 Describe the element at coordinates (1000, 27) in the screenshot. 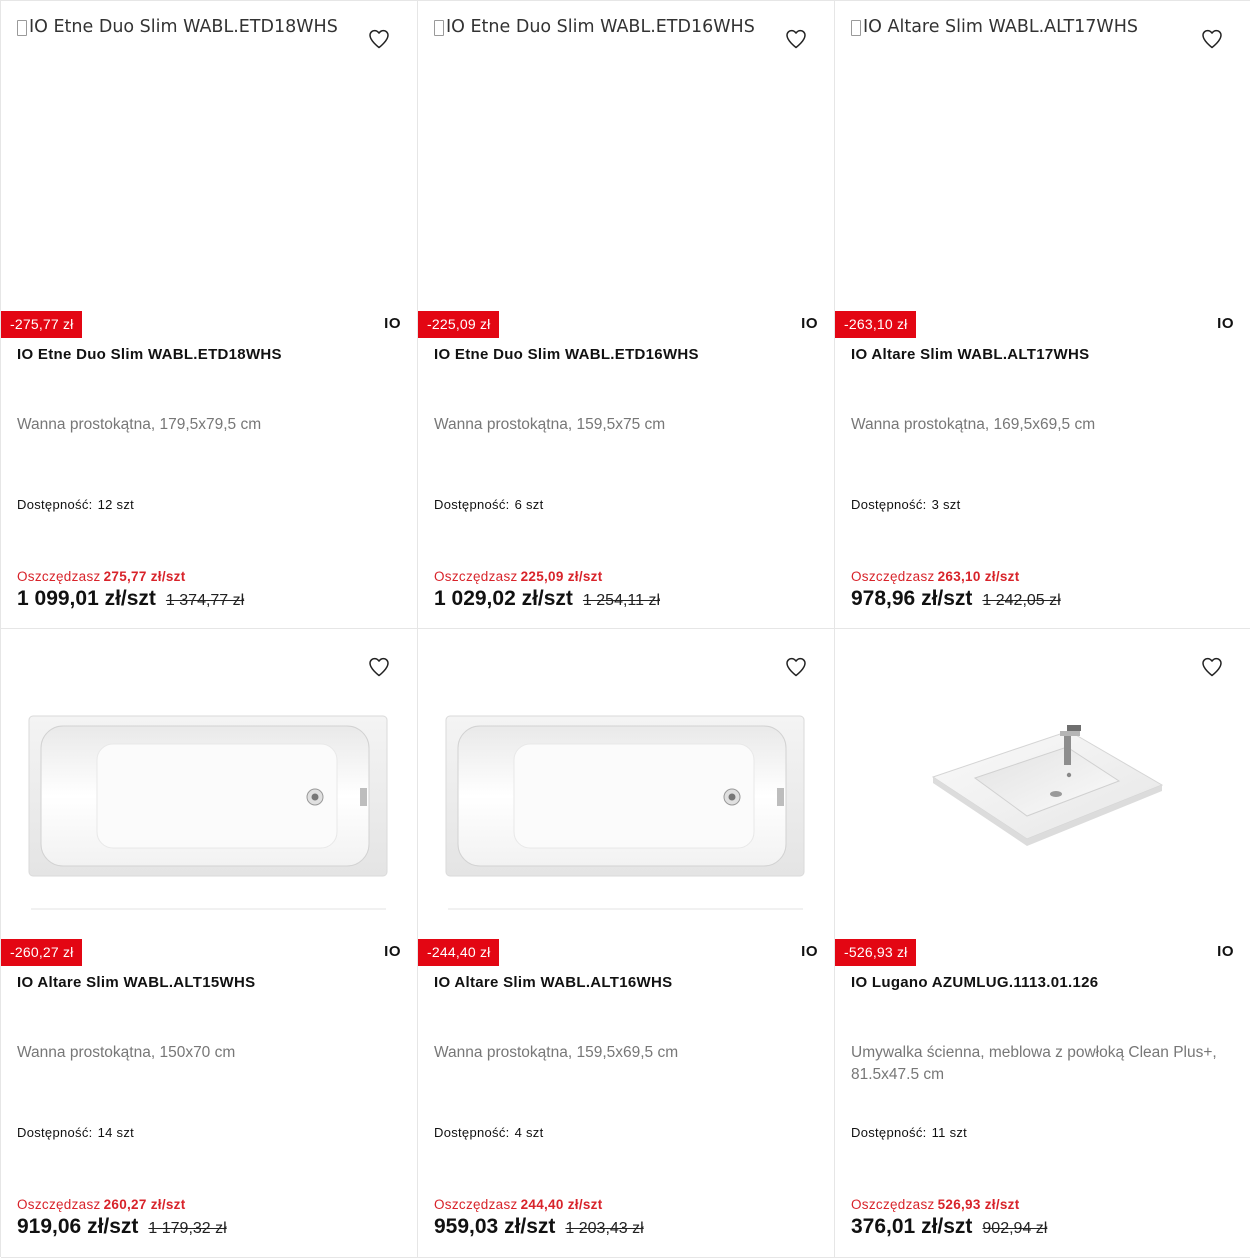

I see `image-alt-text: IO Altare Slim WABL.ALT17WHS` at that location.